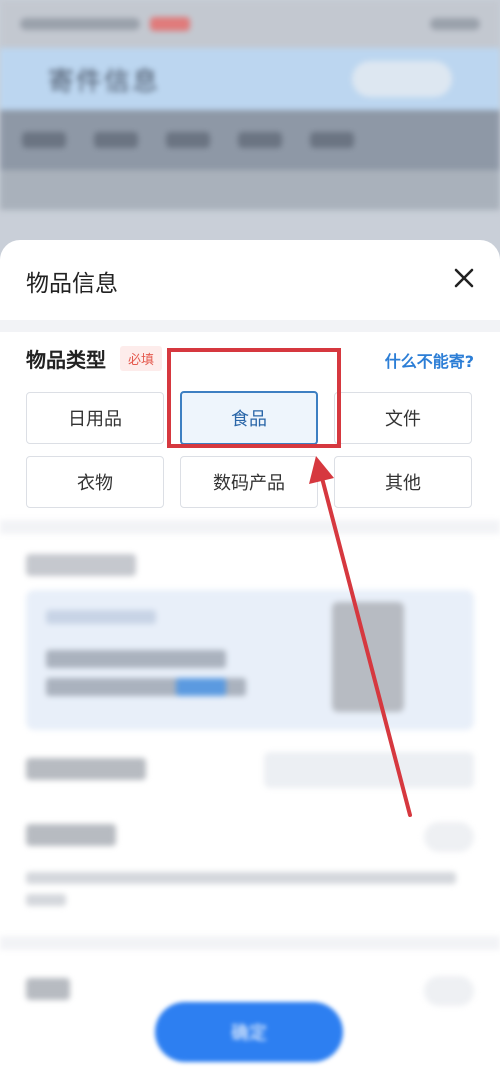 The width and height of the screenshot is (500, 1084). I want to click on header-capsule, so click(402, 79).